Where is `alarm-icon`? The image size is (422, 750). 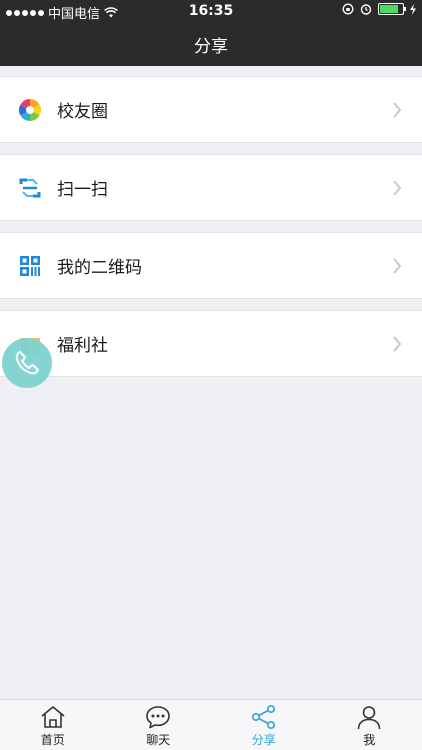
alarm-icon is located at coordinates (366, 9).